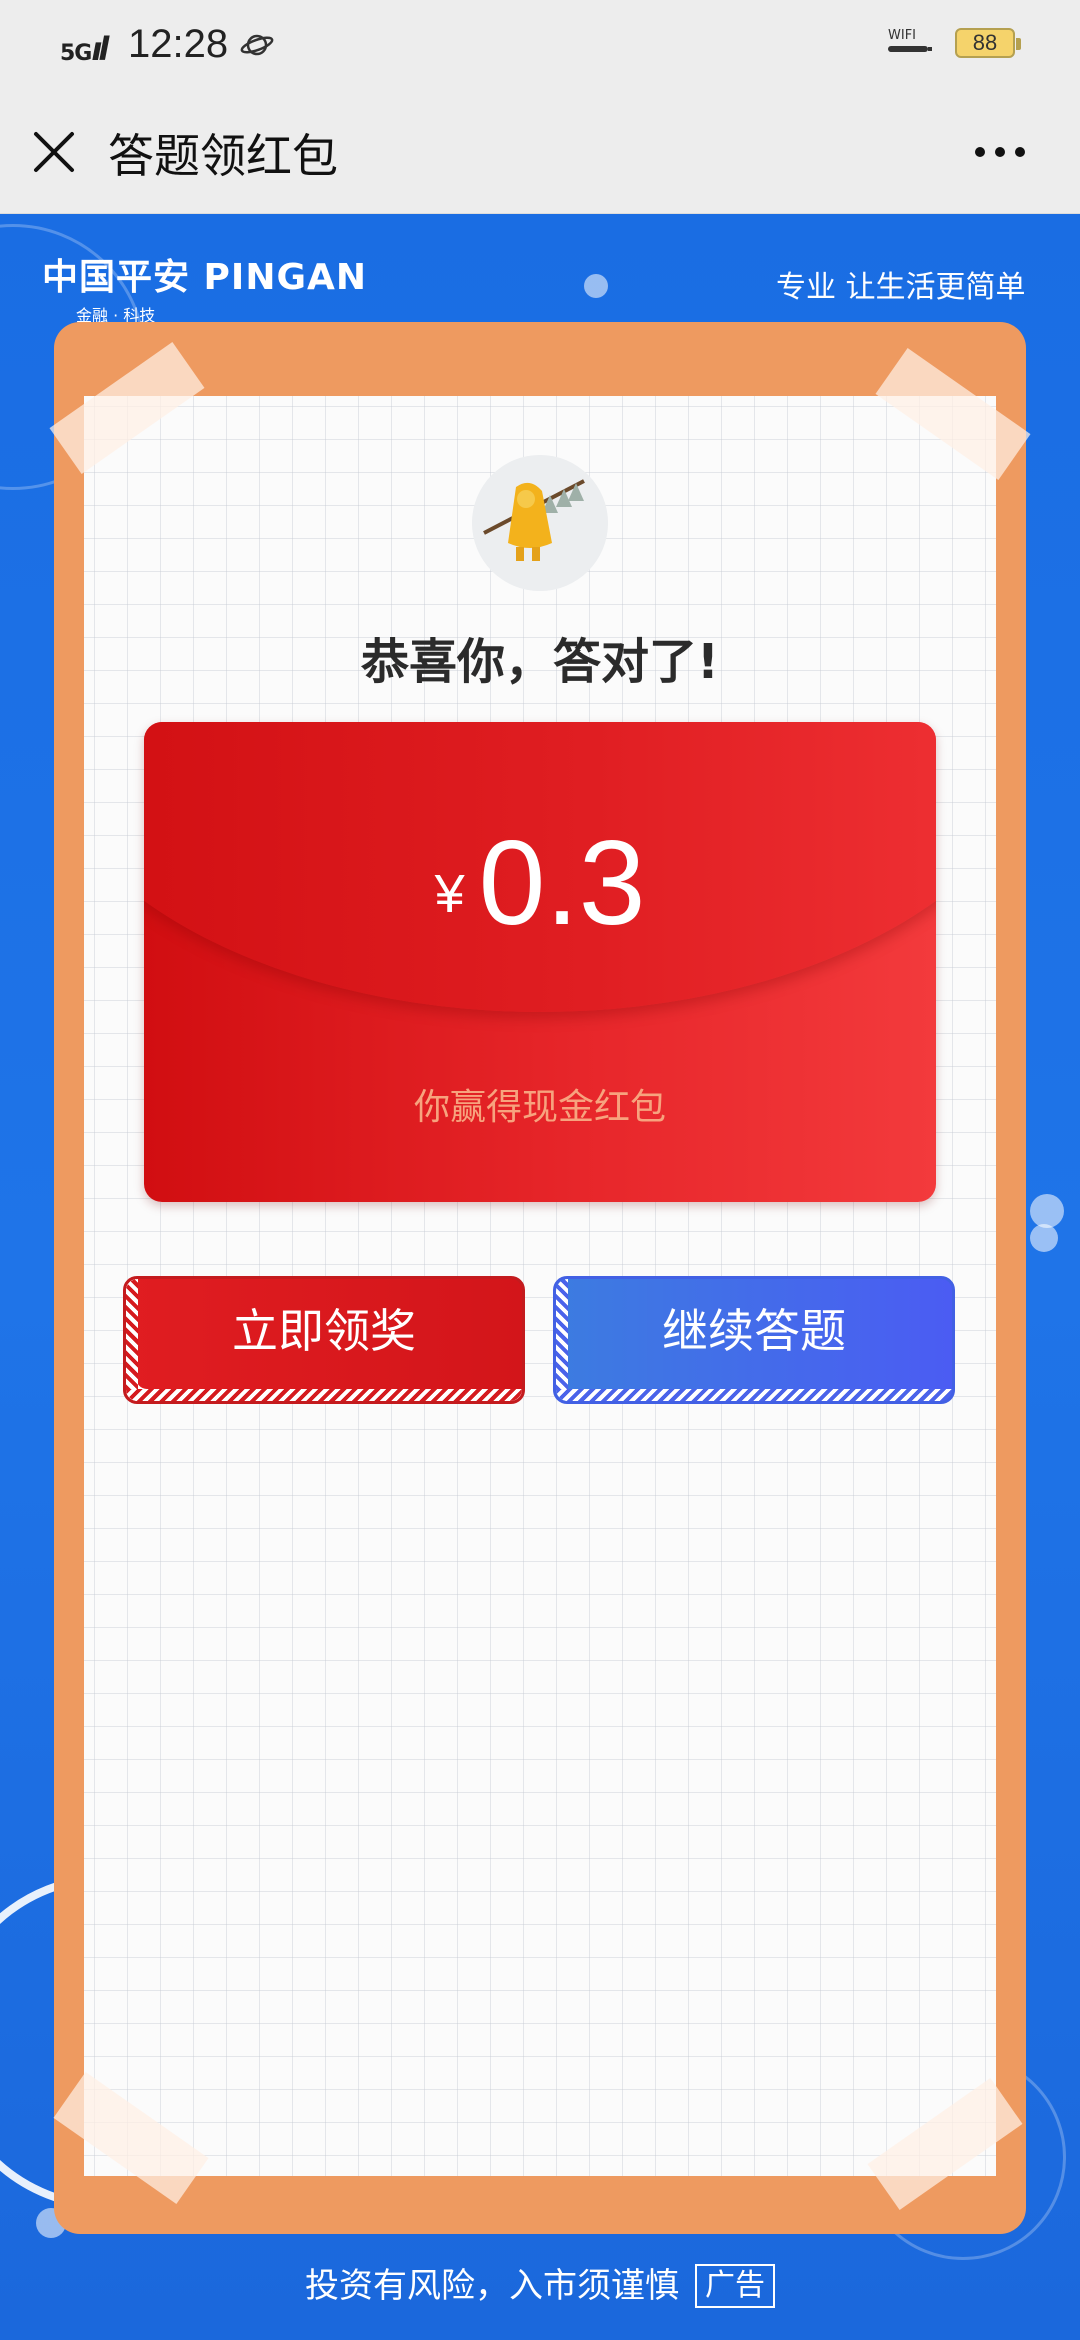  What do you see at coordinates (324, 1331) in the screenshot?
I see `claim-prize-label: 立即领奖` at bounding box center [324, 1331].